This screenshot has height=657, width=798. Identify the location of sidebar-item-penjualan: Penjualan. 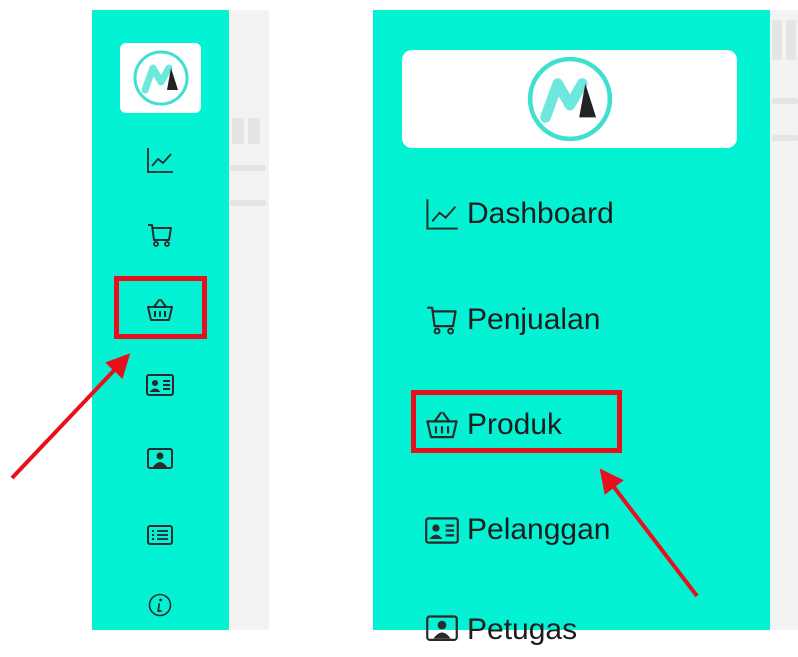
(512, 320).